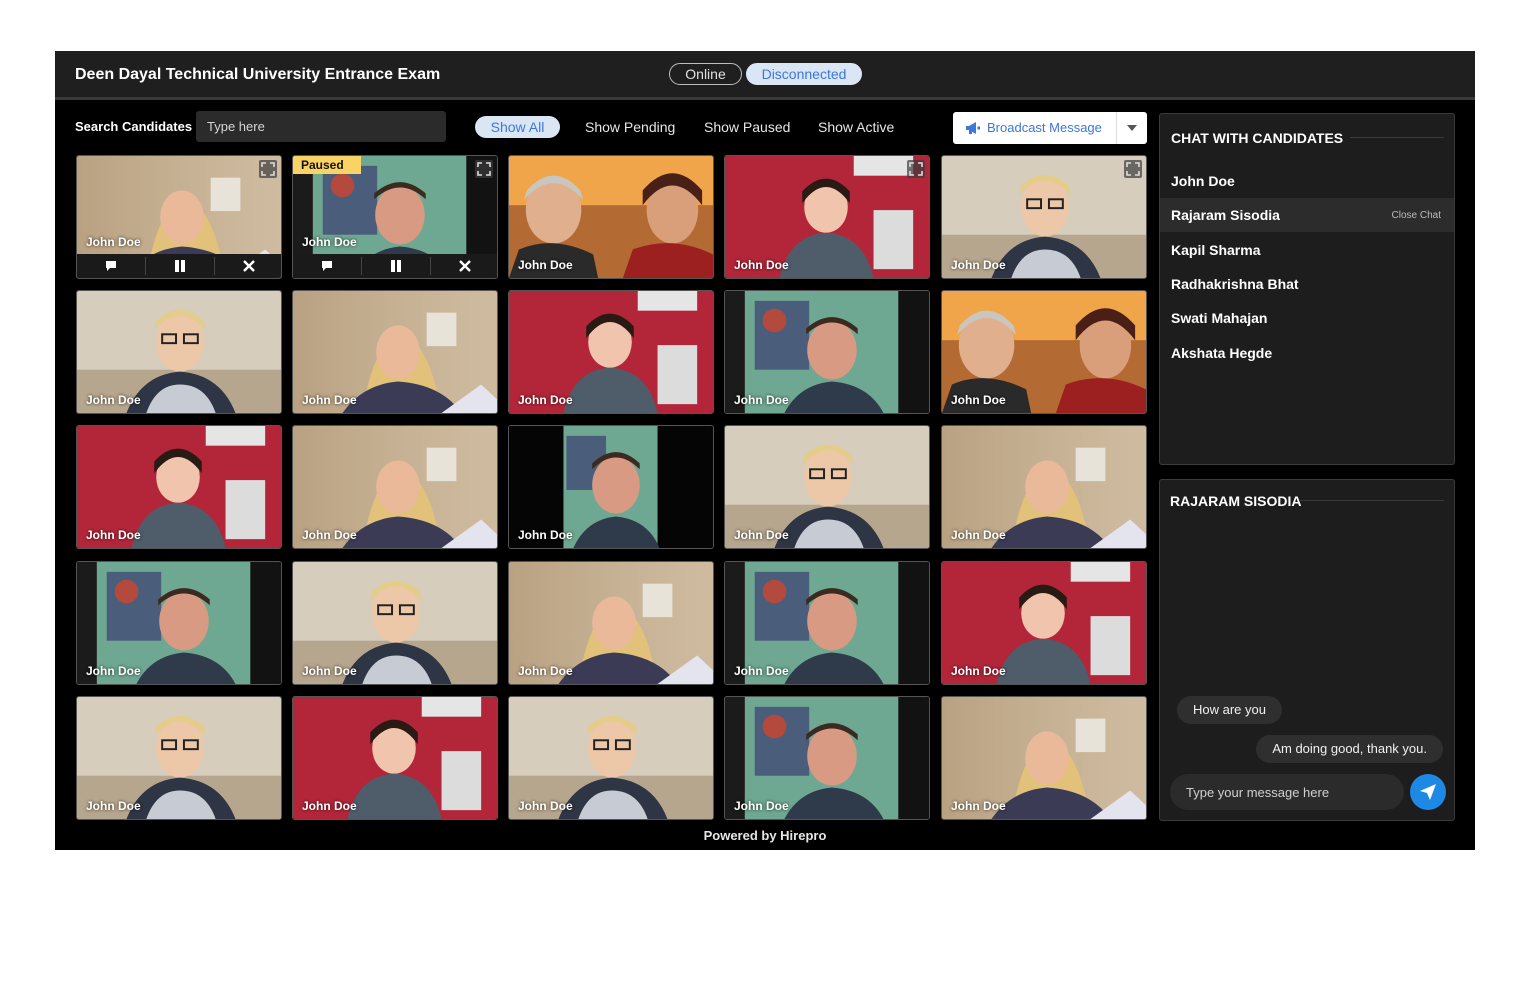 The height and width of the screenshot is (1004, 1534). Describe the element at coordinates (517, 127) in the screenshot. I see `show-all-filter: Show All` at that location.